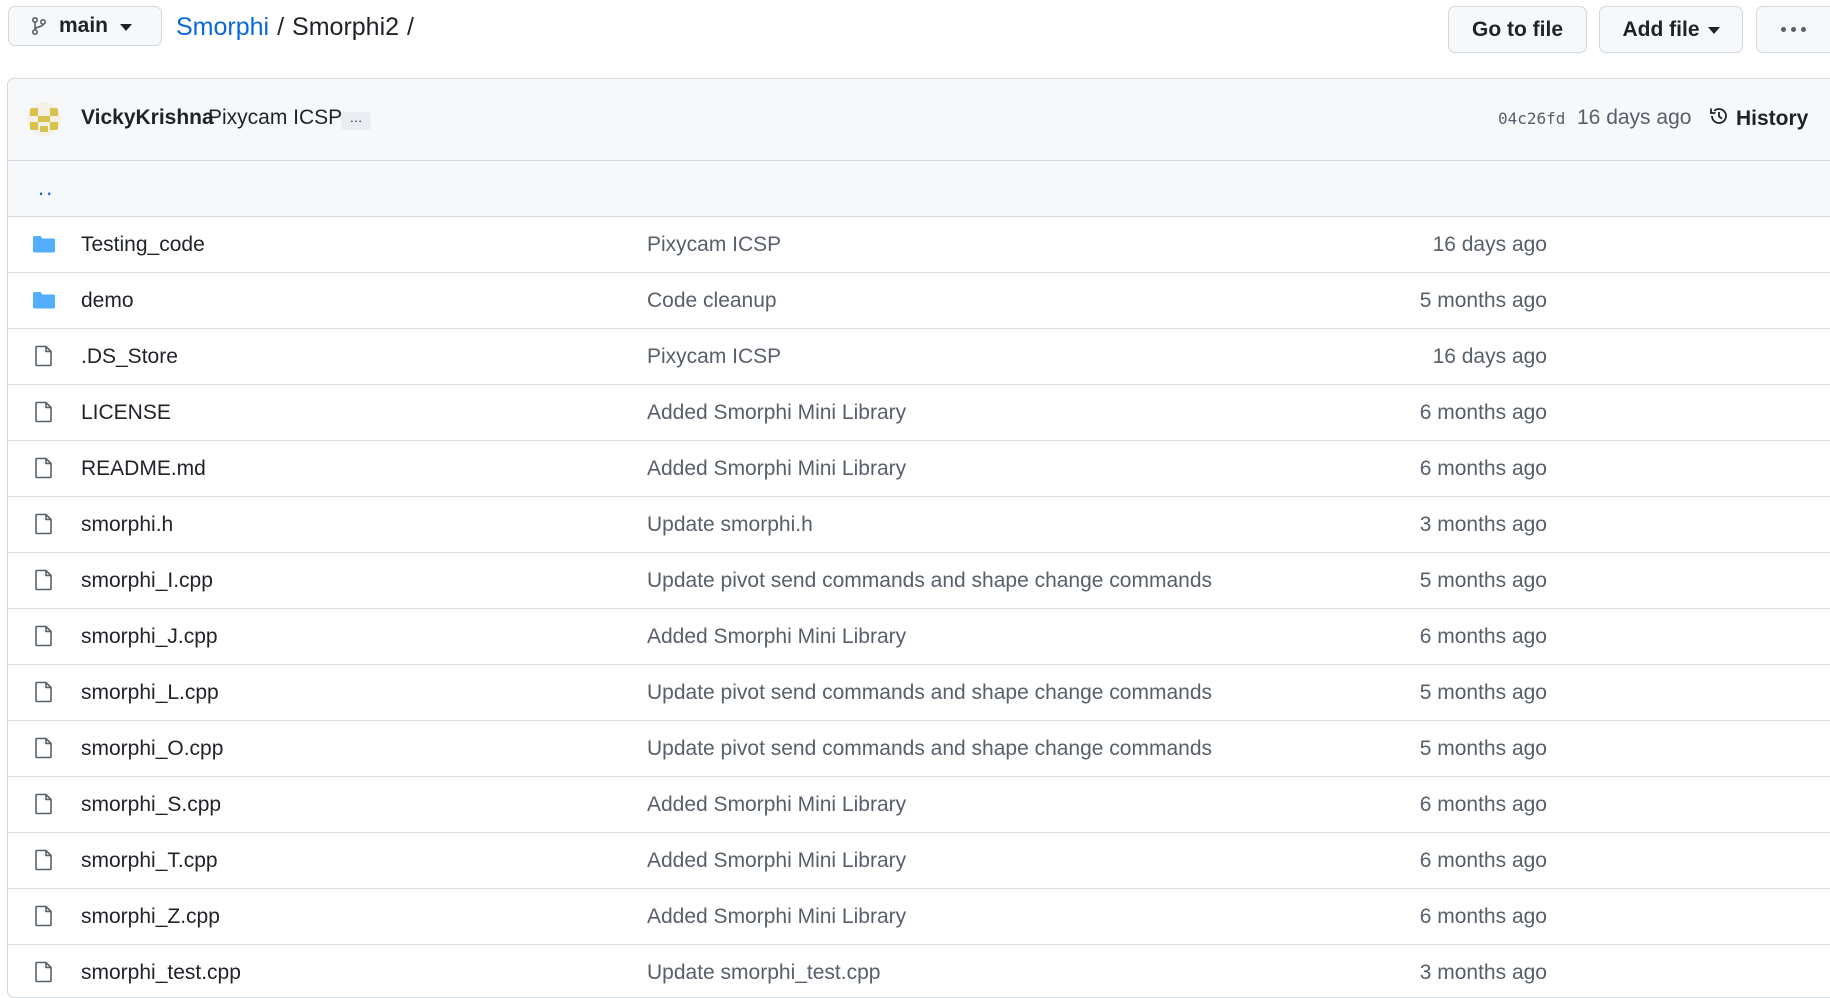 The image size is (1830, 998). What do you see at coordinates (763, 973) in the screenshot?
I see `file-commit-message-link: Update smorphi_test.cpp` at bounding box center [763, 973].